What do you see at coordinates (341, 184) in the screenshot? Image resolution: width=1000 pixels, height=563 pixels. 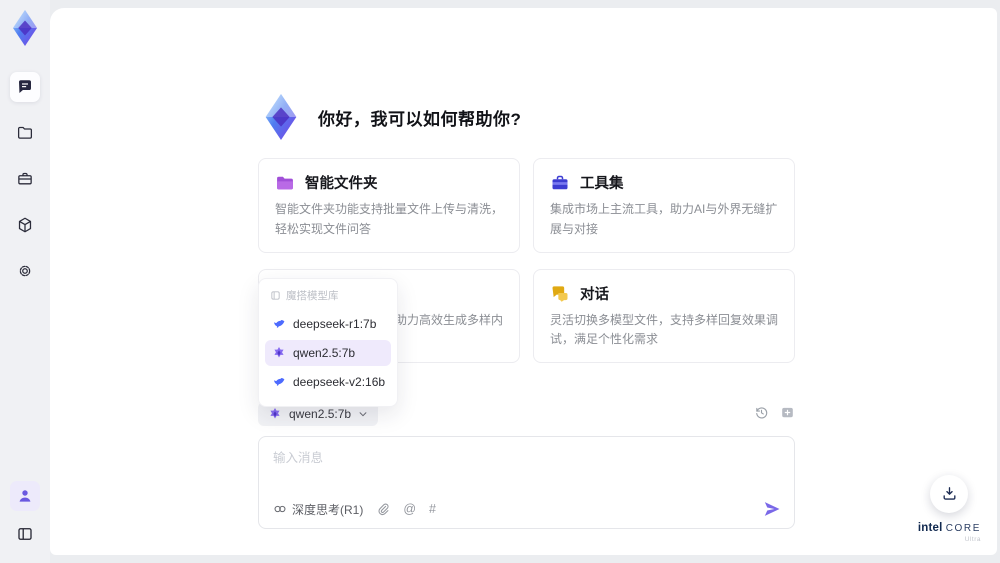 I see `card-title: 智能文件夹` at bounding box center [341, 184].